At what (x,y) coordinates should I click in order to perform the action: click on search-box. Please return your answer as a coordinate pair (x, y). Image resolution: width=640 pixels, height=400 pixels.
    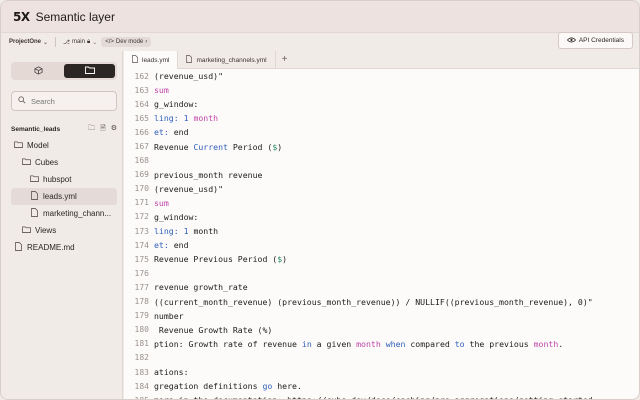
    Looking at the image, I should click on (64, 101).